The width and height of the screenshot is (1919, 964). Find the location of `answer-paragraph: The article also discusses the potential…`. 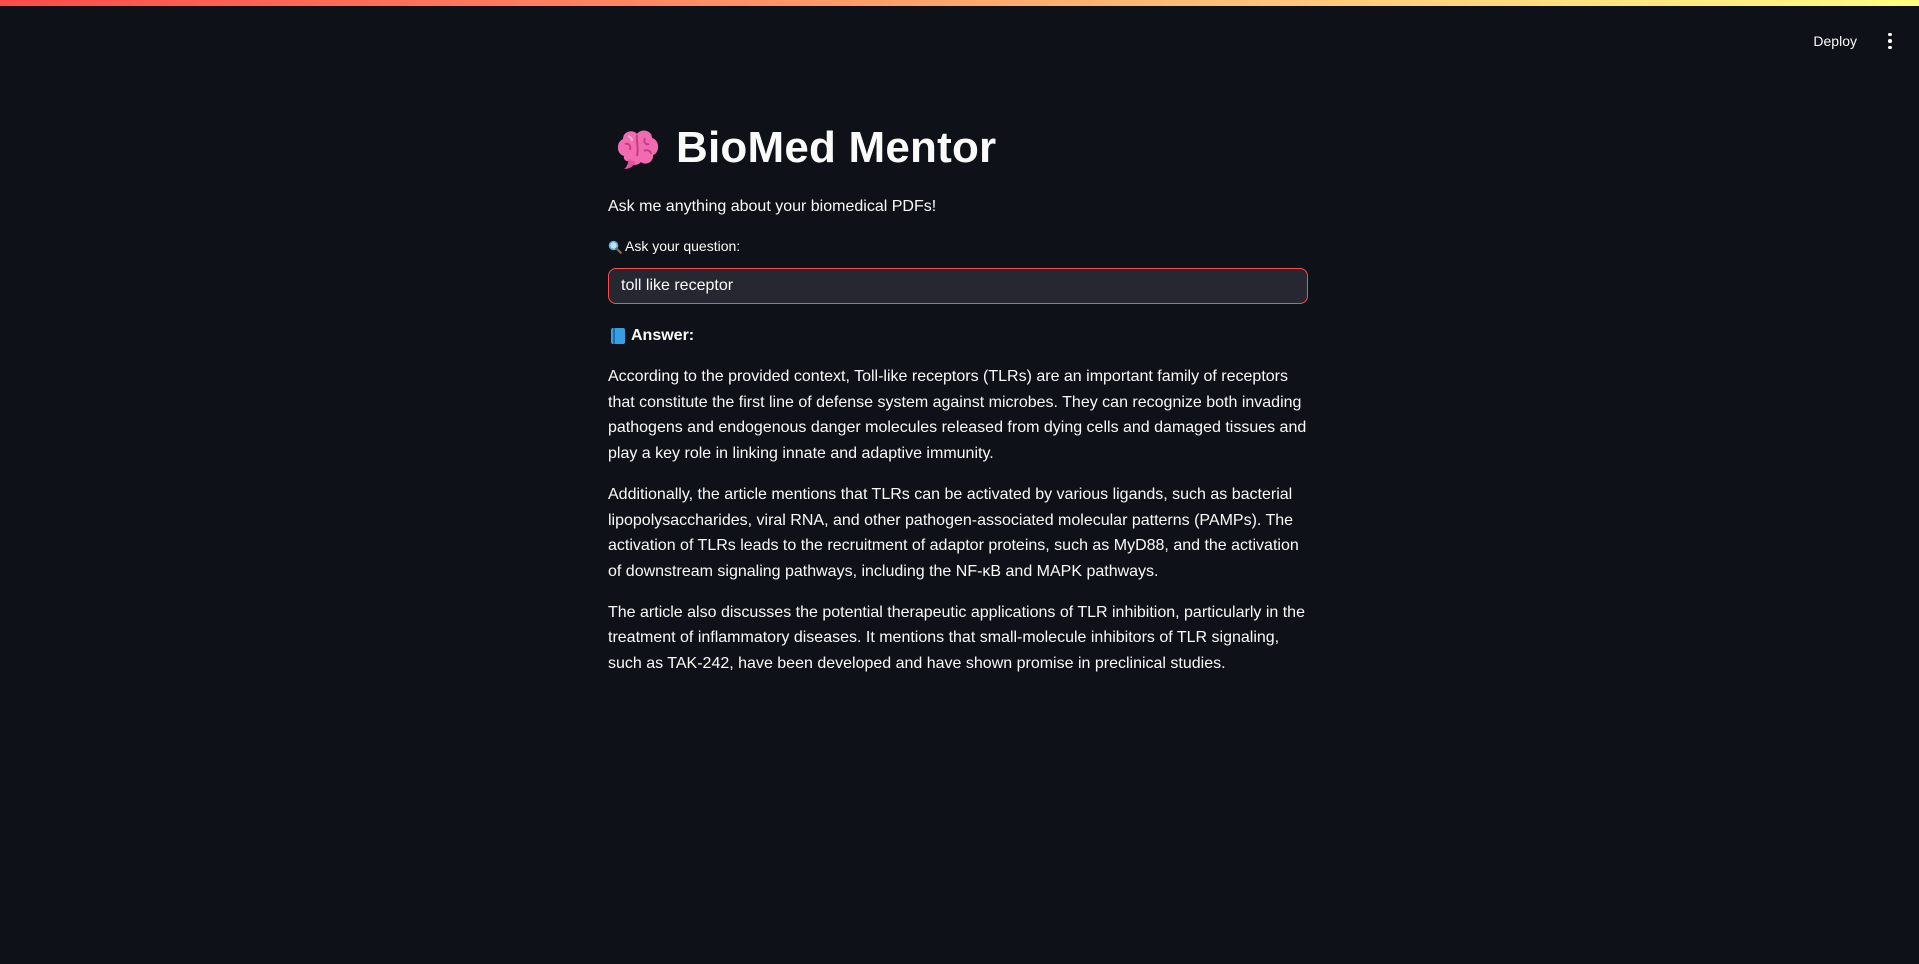

answer-paragraph: The article also discusses the potential… is located at coordinates (956, 638).